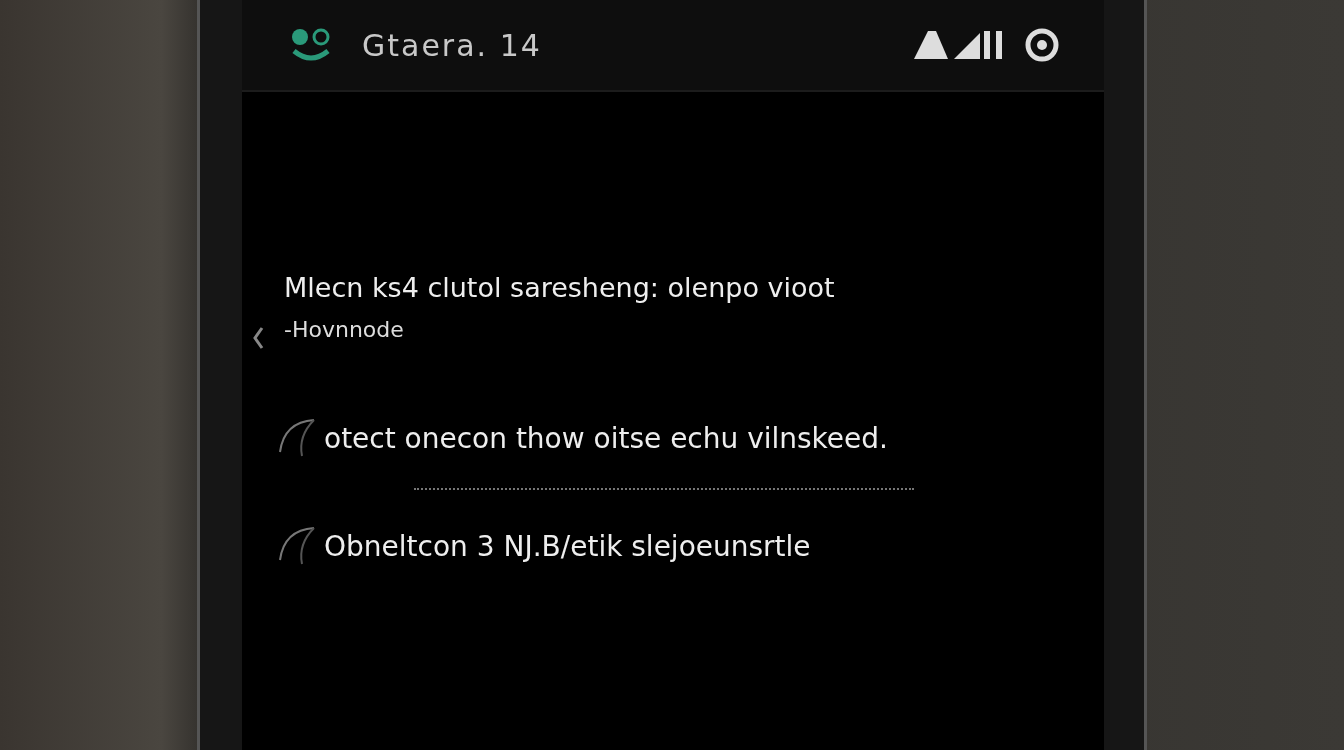 The image size is (1344, 750). Describe the element at coordinates (344, 329) in the screenshot. I see `intro-subtext: -Hovnnode` at that location.